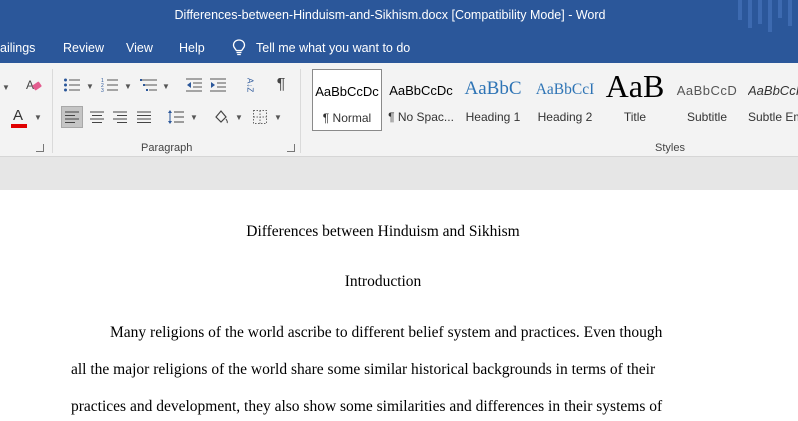 The image size is (798, 421). What do you see at coordinates (30, 85) in the screenshot?
I see `svg-text: A` at bounding box center [30, 85].